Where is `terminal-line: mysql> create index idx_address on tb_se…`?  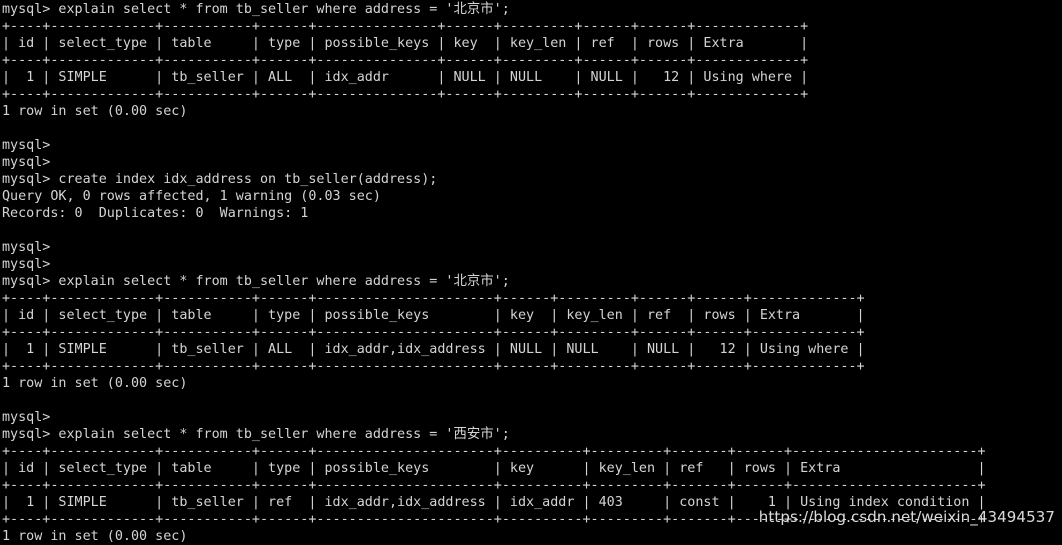 terminal-line: mysql> create index idx_address on tb_se… is located at coordinates (220, 179).